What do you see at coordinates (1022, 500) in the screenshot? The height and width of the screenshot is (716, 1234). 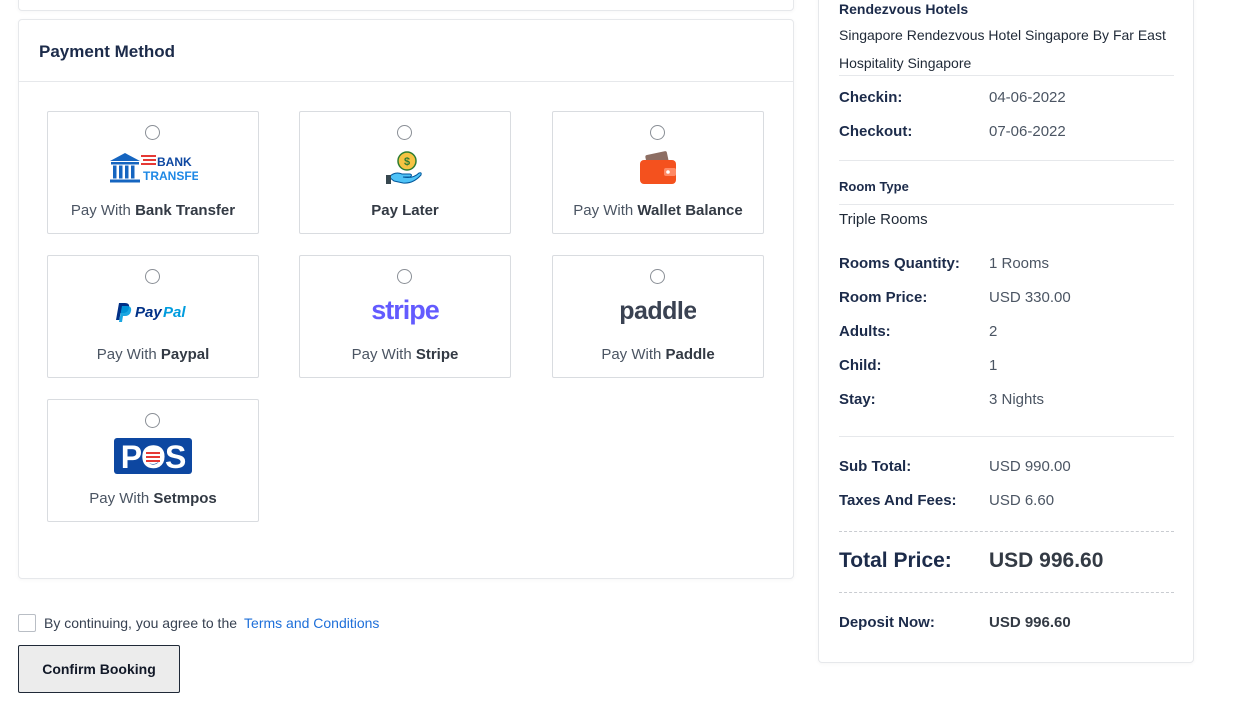 I see `taxes-value: USD 6.60` at bounding box center [1022, 500].